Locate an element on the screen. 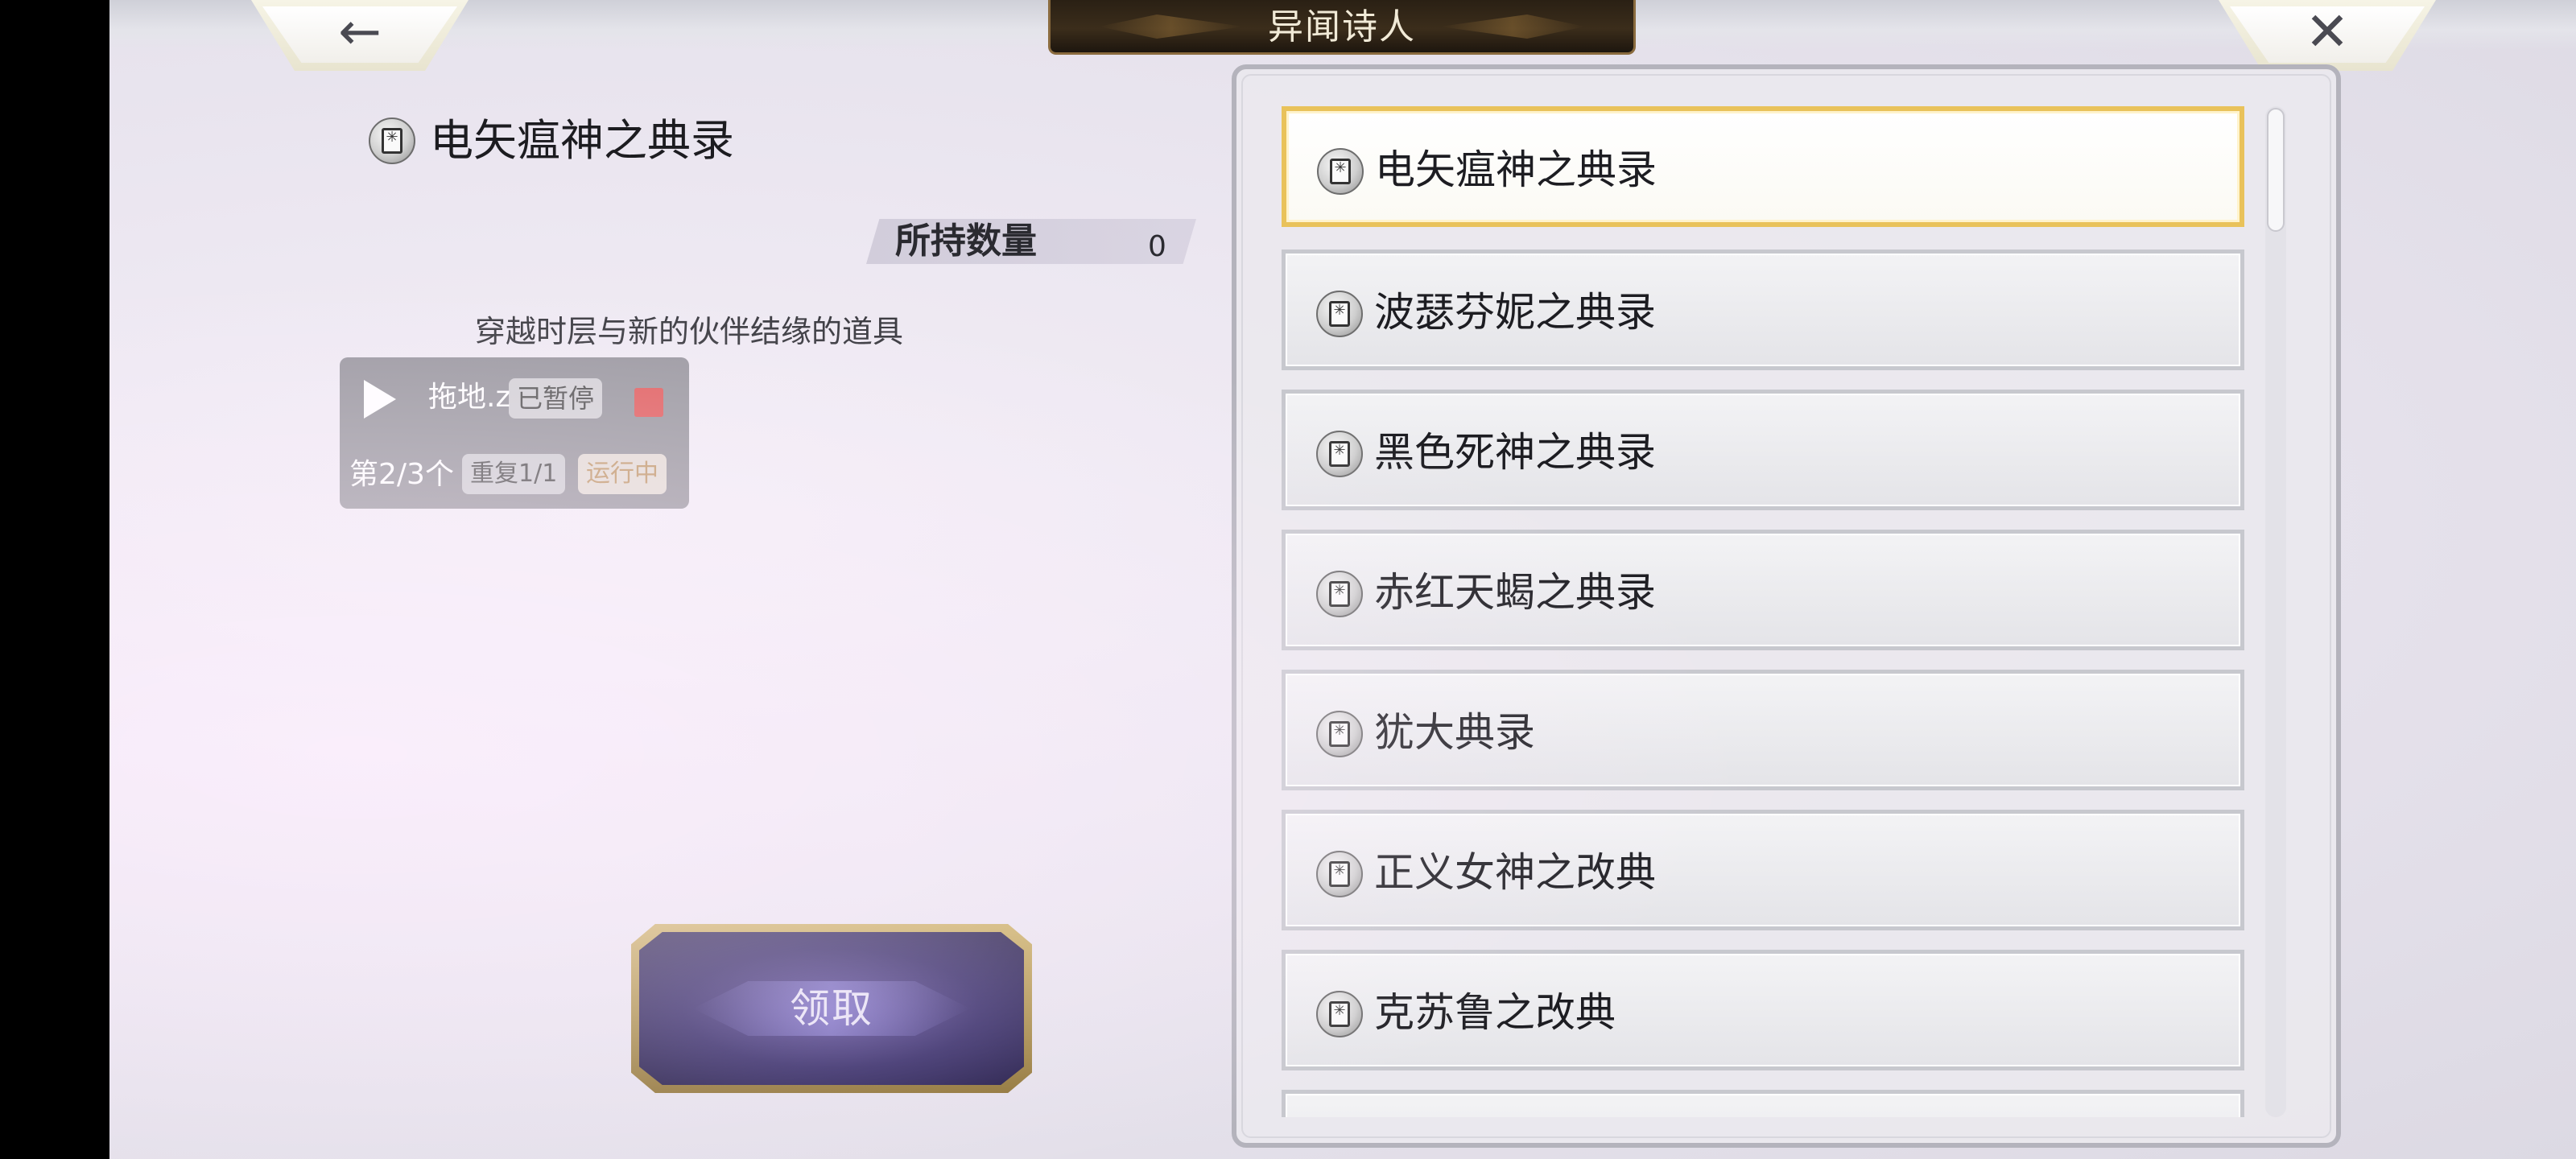  close-button: ✕ is located at coordinates (2327, 35).